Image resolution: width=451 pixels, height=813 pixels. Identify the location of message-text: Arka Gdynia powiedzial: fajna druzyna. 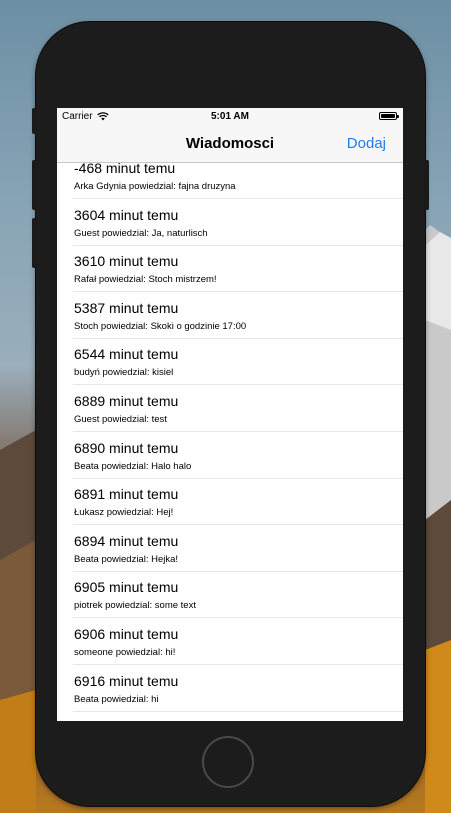
(155, 186).